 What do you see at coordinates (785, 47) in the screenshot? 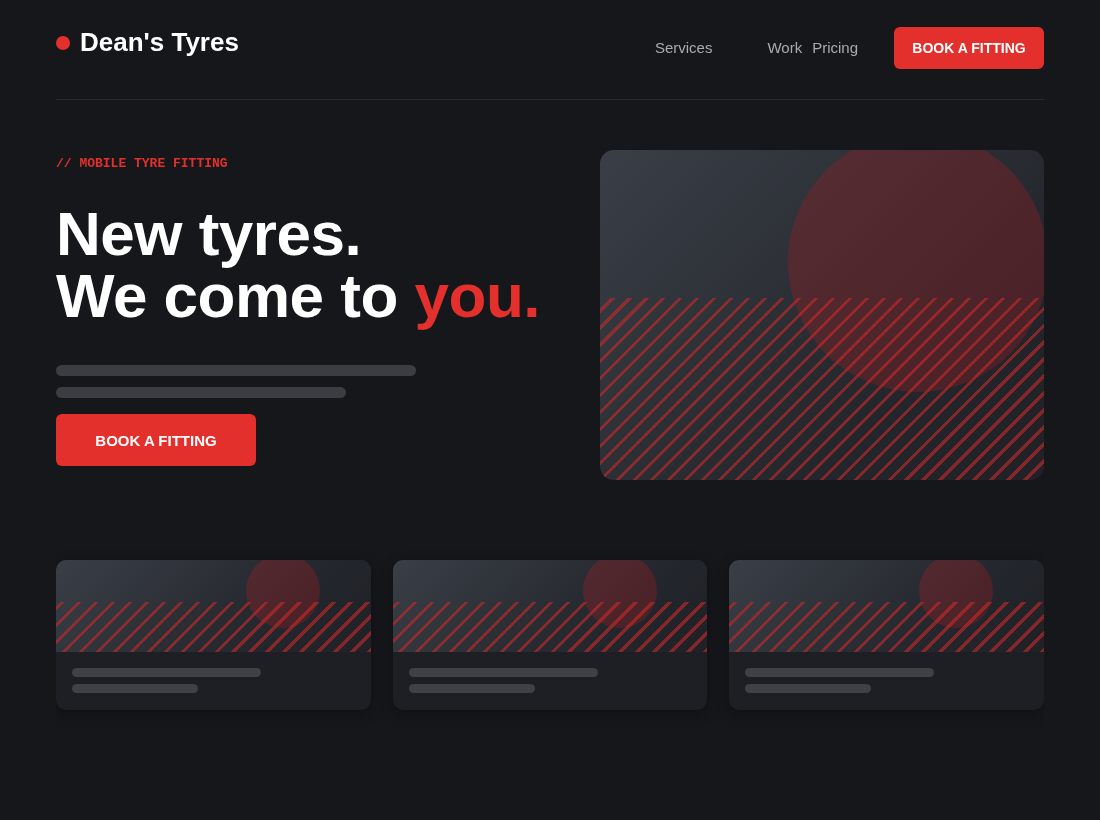
I see `nav-link: Work` at bounding box center [785, 47].